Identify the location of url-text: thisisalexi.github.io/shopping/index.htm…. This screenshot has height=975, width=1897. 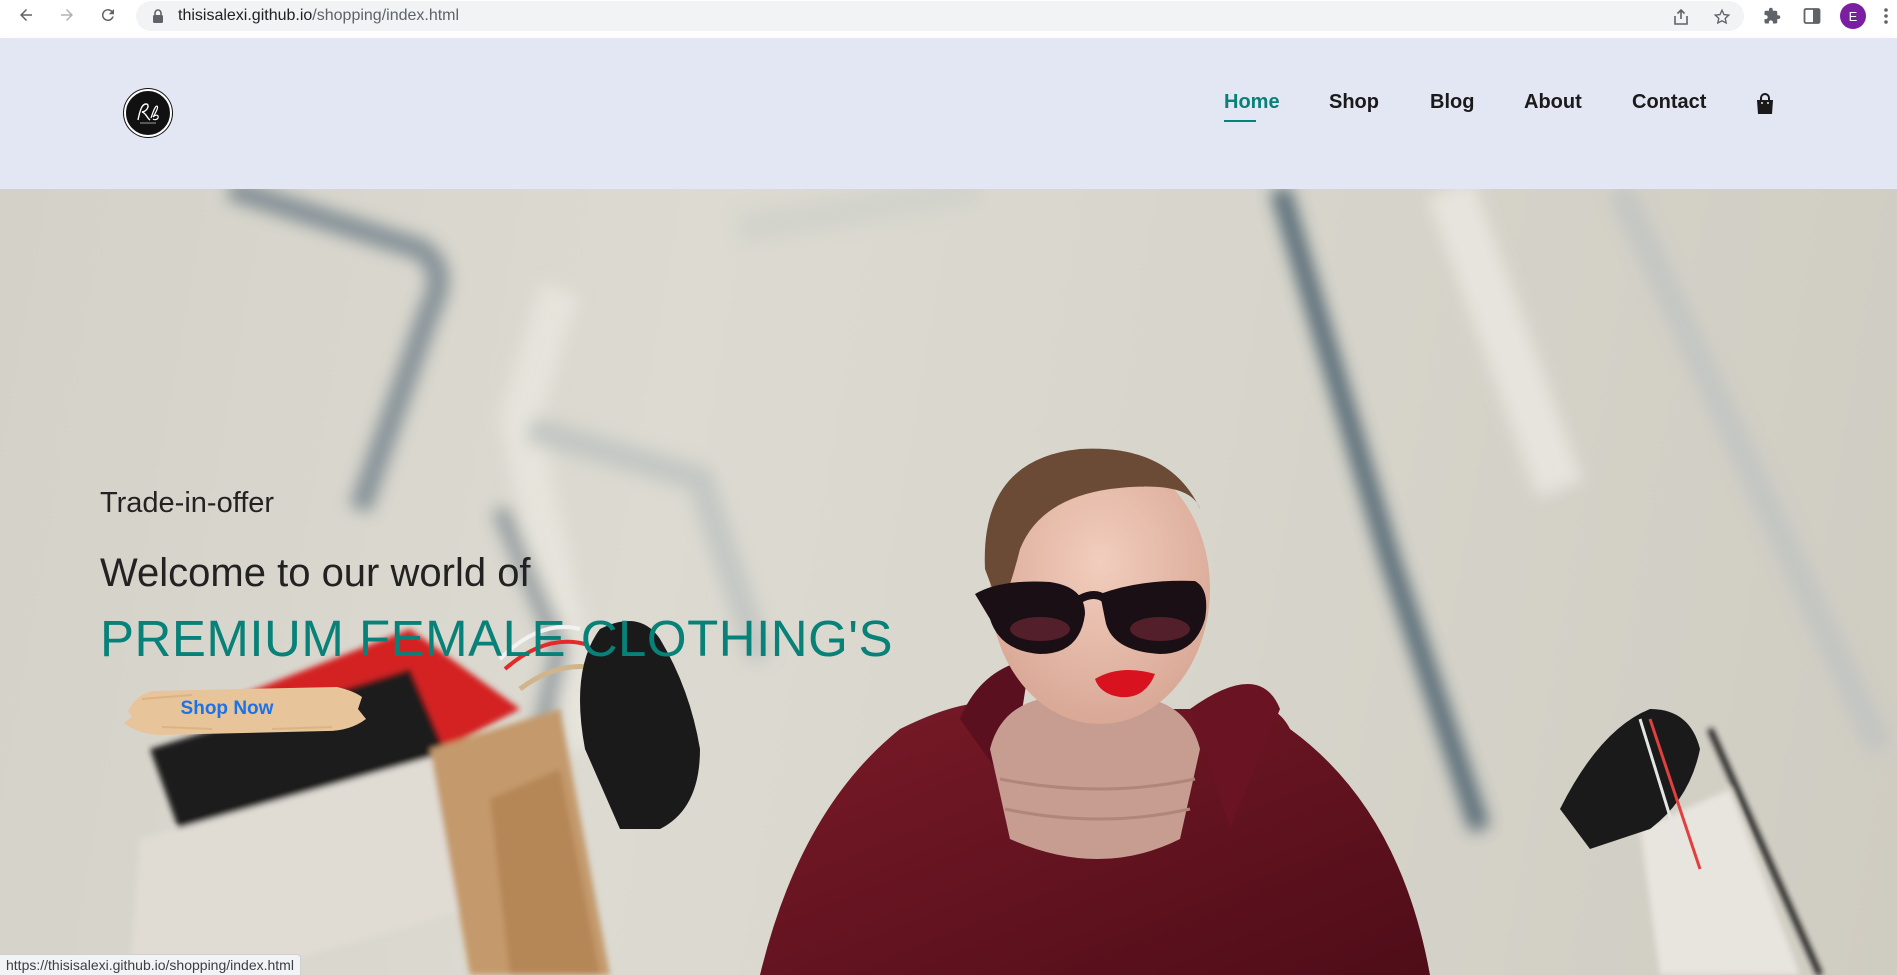
(318, 16).